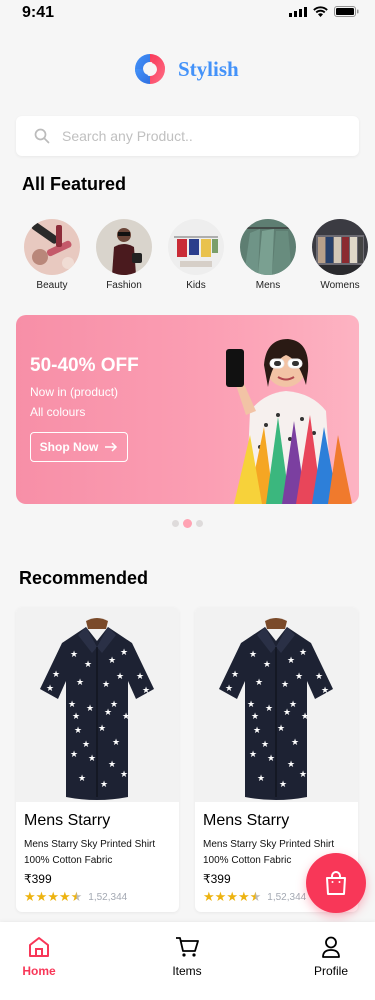 The height and width of the screenshot is (1000, 375). I want to click on nav-profile: Profile, so click(331, 957).